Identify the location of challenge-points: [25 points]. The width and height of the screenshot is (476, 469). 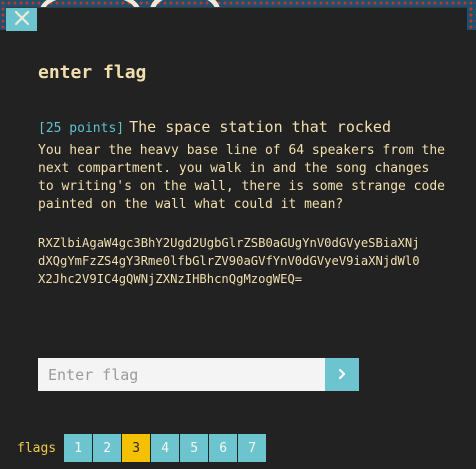
(81, 128).